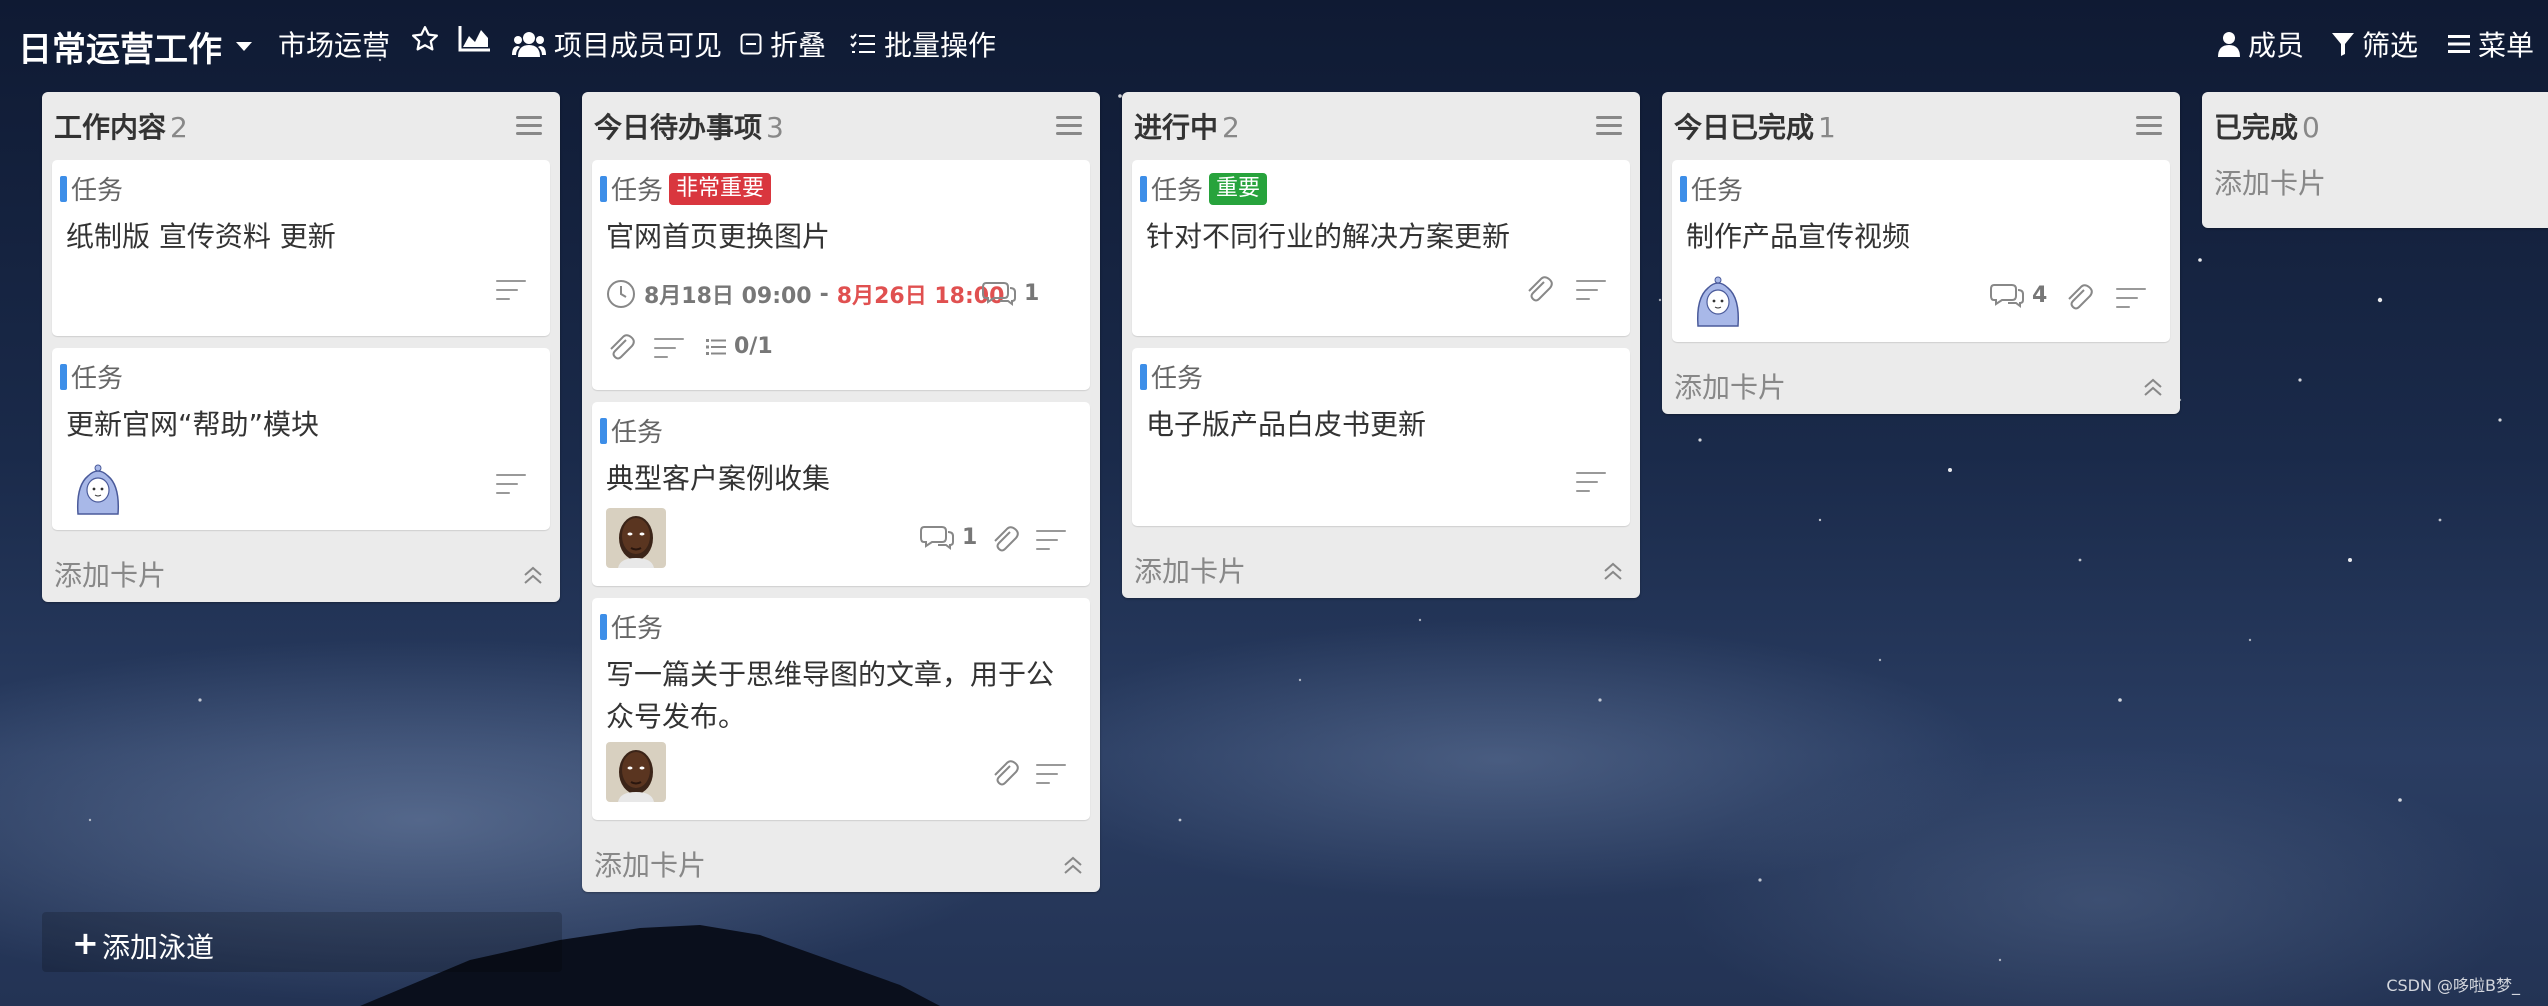 This screenshot has height=1006, width=2548. I want to click on list-completed: 已完成 0 添加卡片, so click(2375, 160).